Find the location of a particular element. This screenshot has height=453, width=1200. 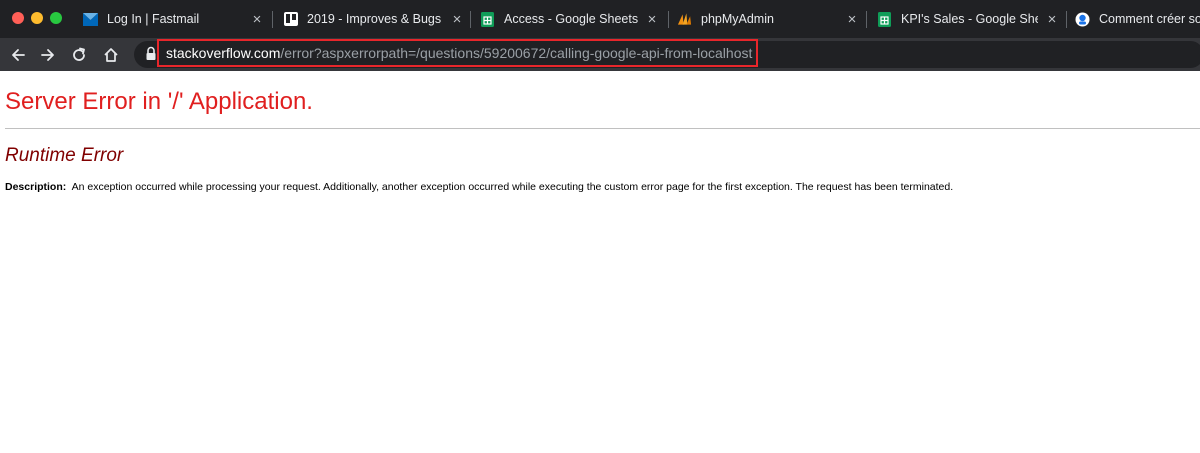

reload-button is located at coordinates (79, 54).